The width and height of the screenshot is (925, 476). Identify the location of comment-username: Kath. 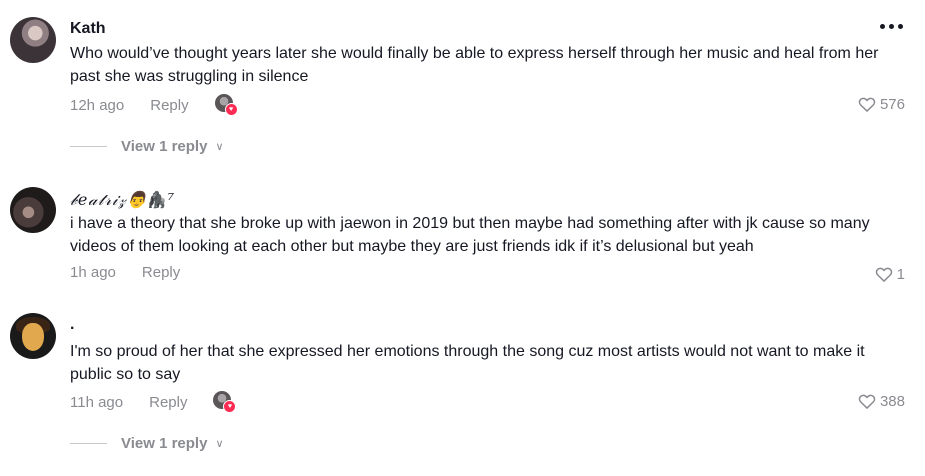
(88, 29).